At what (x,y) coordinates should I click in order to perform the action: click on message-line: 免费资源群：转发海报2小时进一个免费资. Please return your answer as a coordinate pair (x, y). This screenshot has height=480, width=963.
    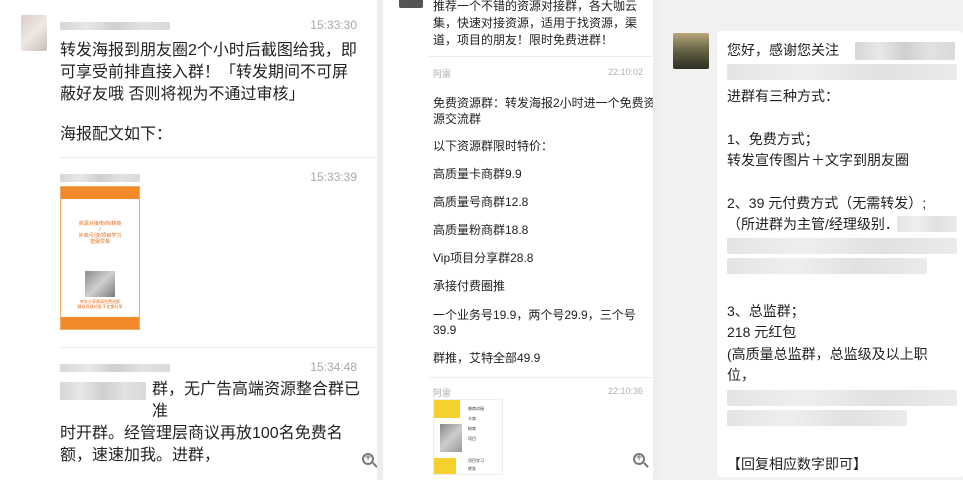
    Looking at the image, I should click on (544, 103).